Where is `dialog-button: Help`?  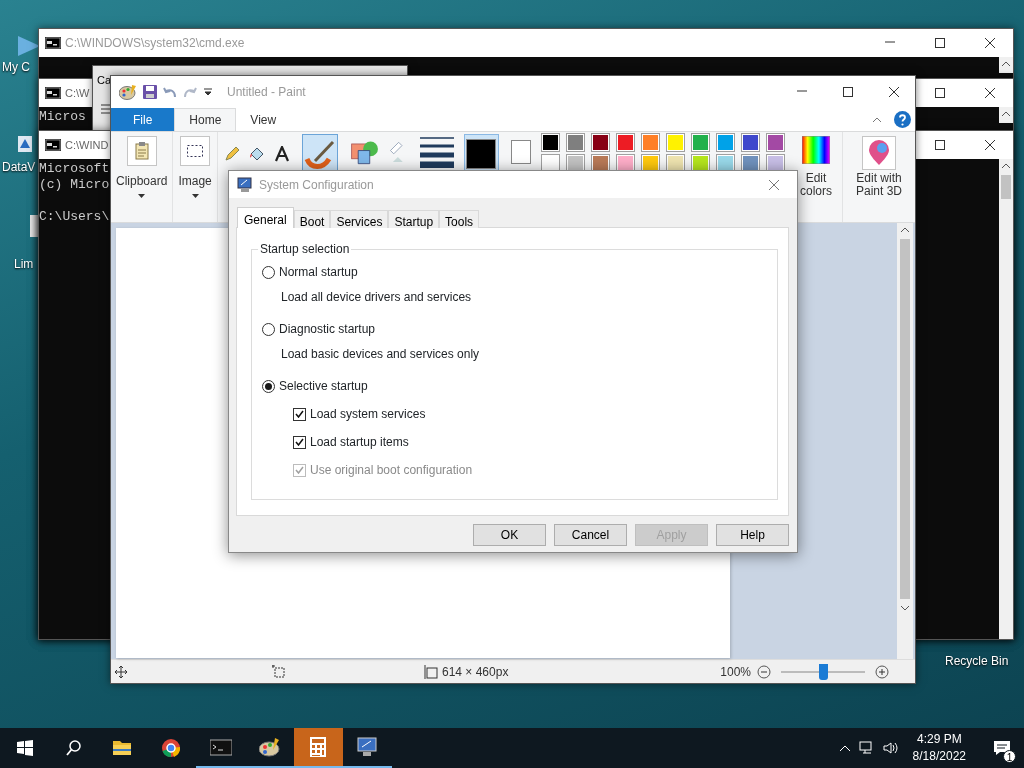
dialog-button: Help is located at coordinates (752, 535).